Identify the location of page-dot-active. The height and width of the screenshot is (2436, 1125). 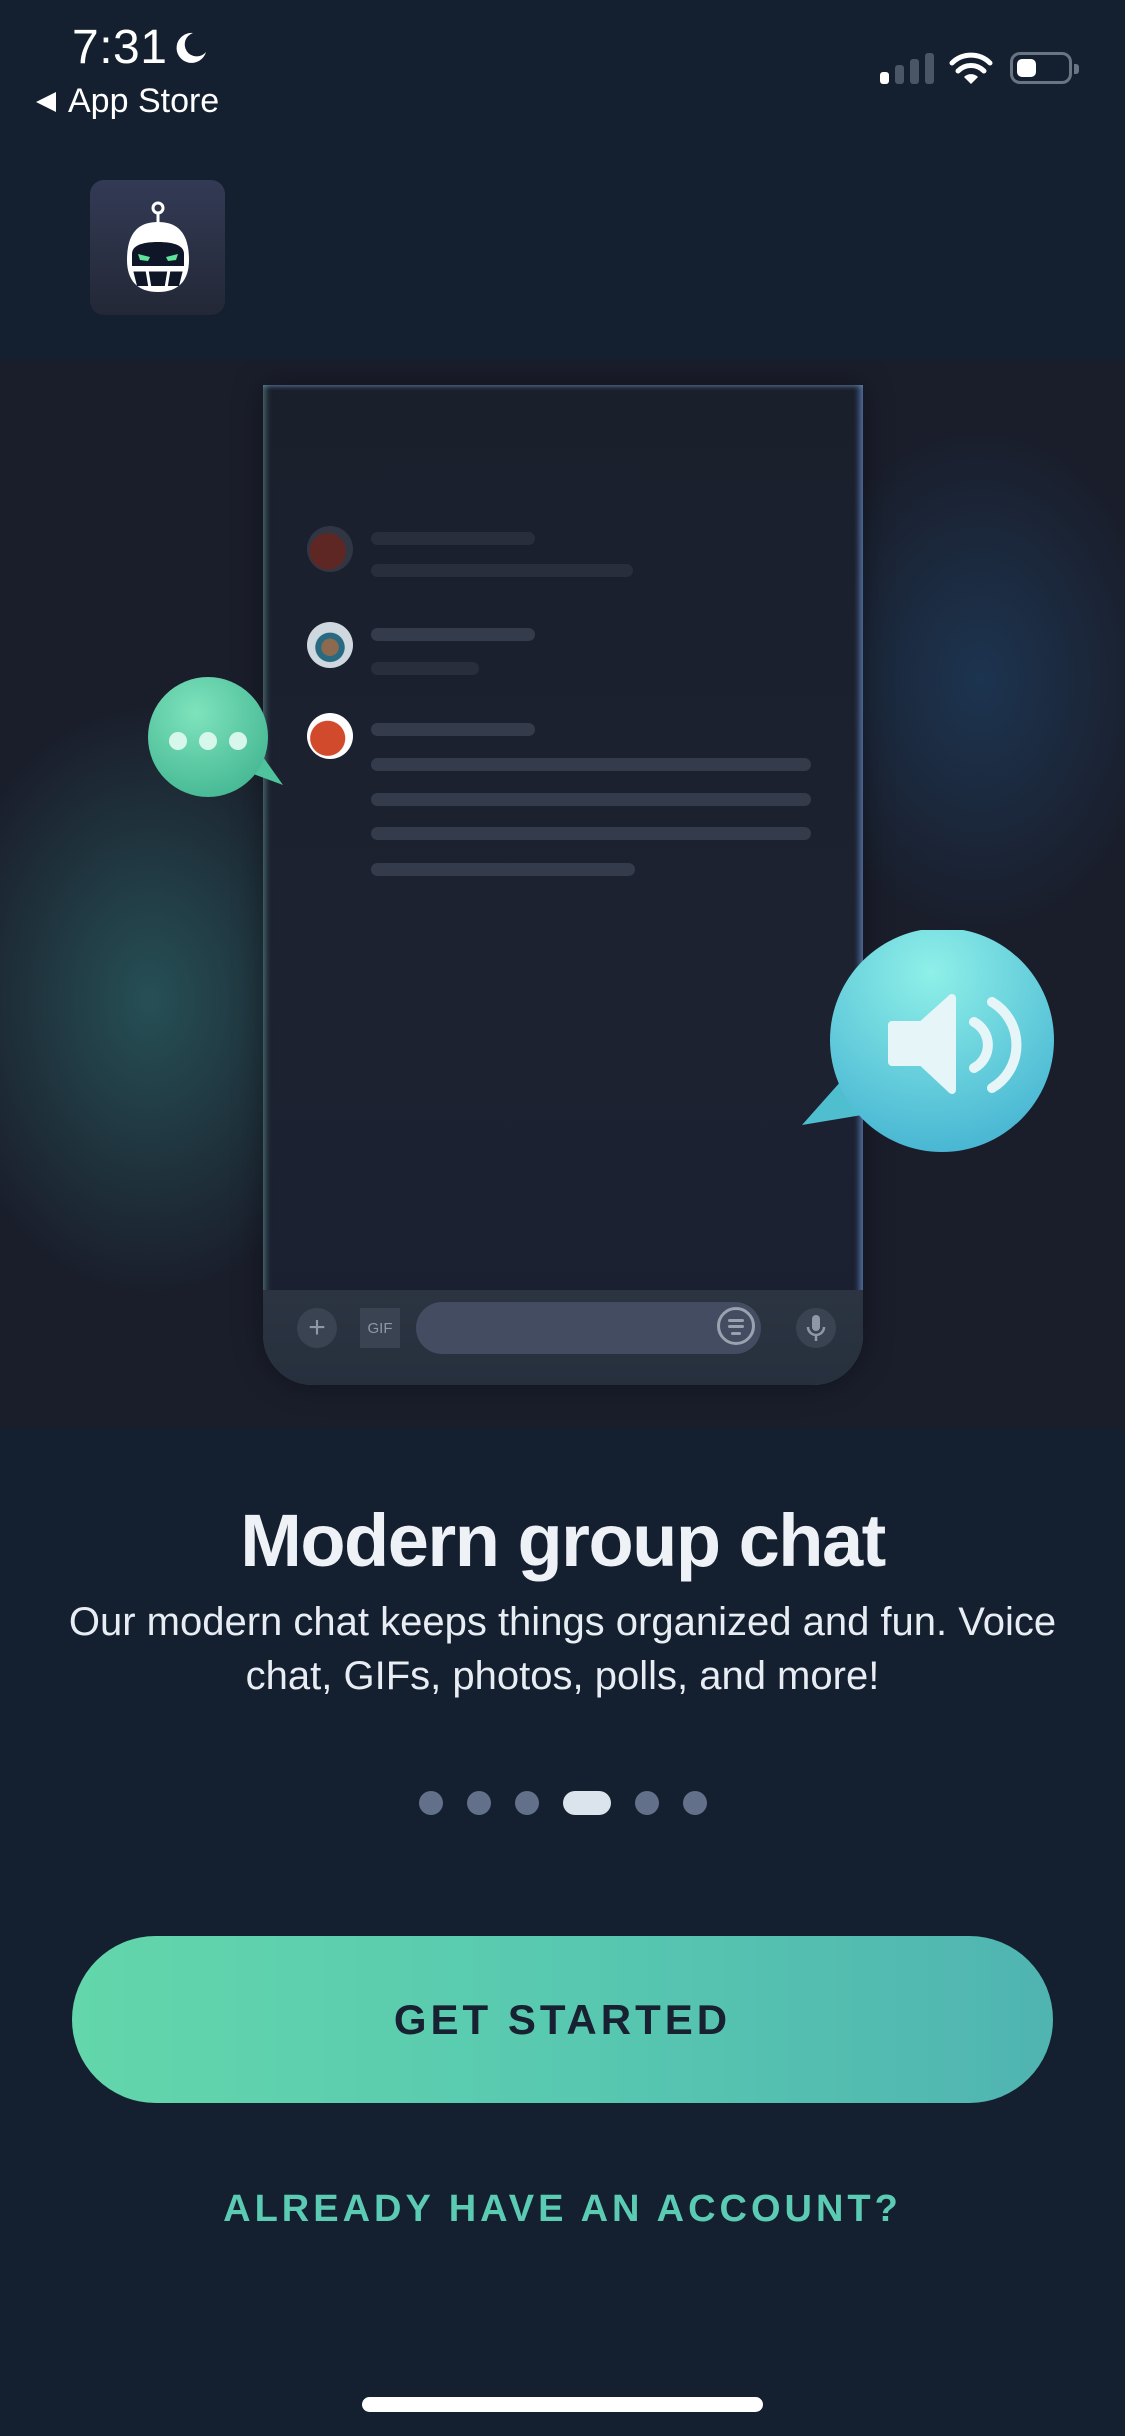
(586, 1803).